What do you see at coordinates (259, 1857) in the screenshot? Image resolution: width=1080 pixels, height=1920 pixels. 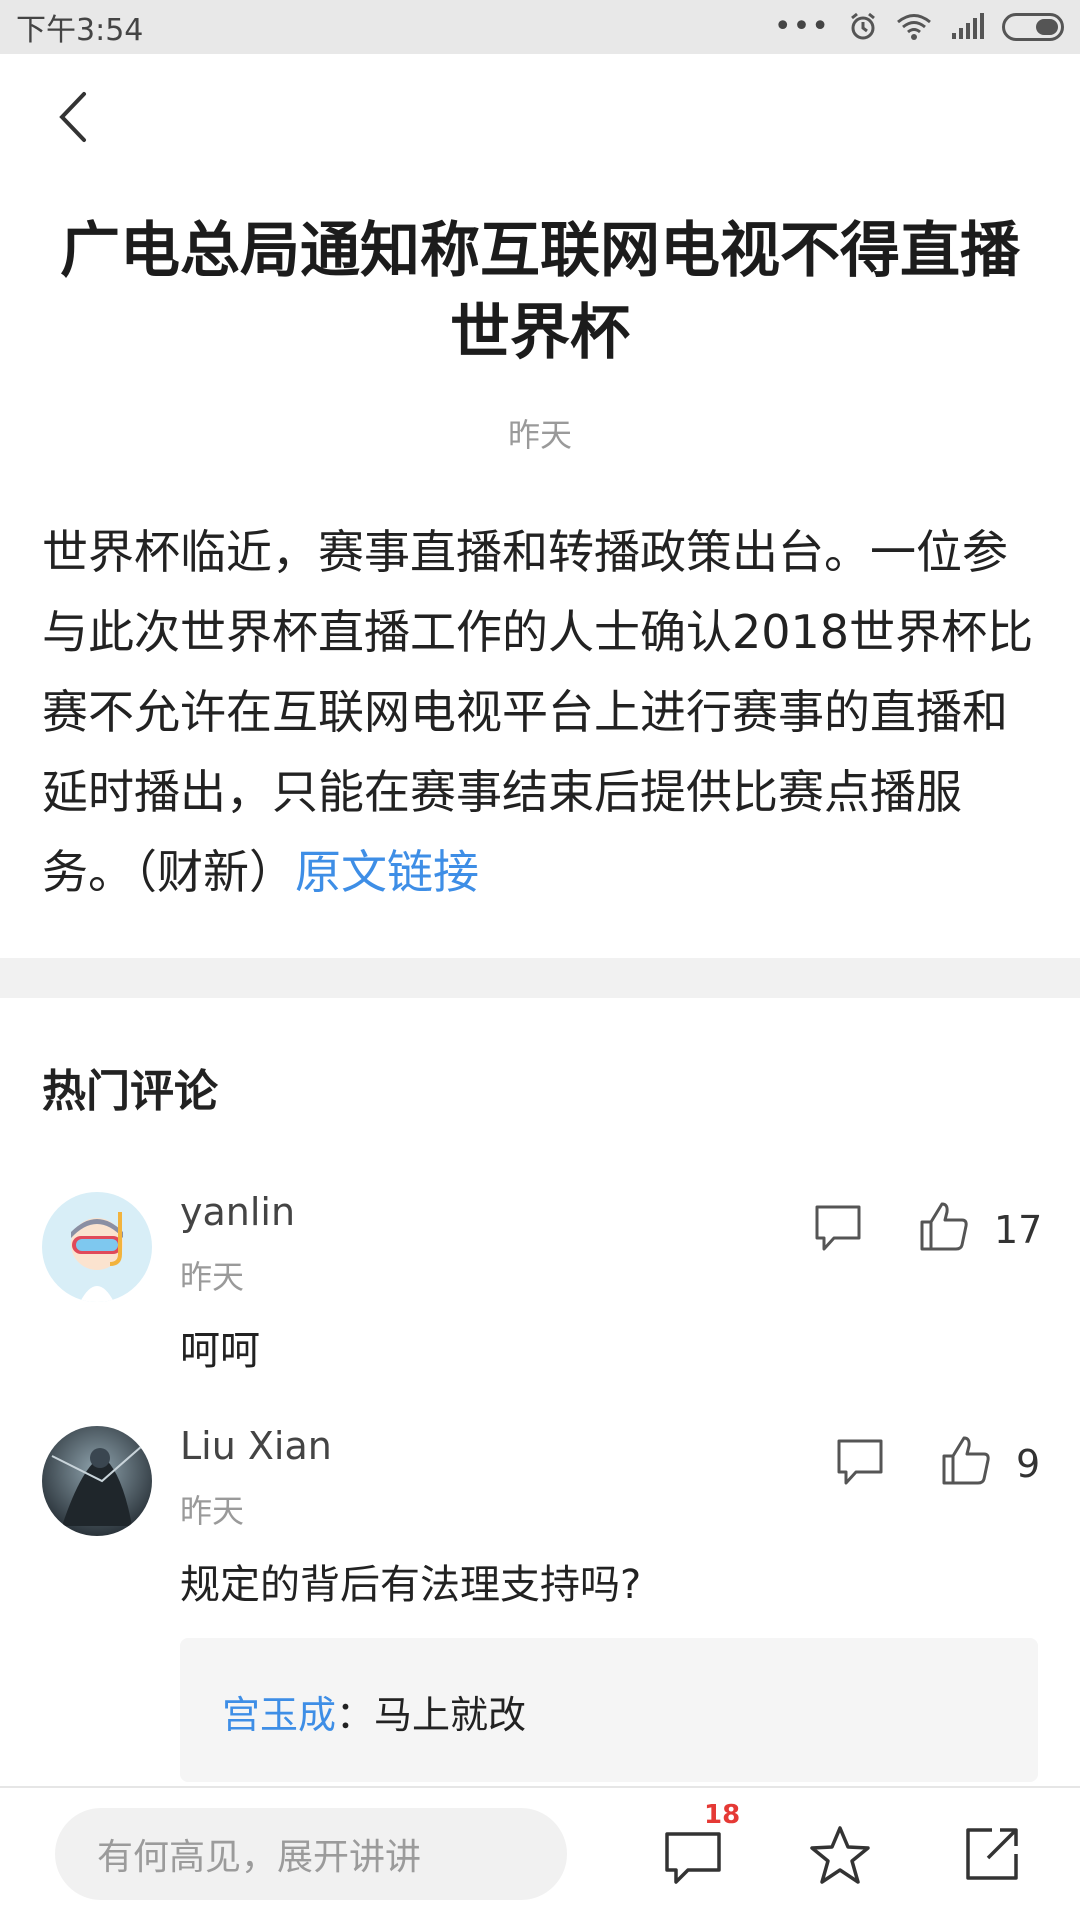 I see `comment-input-placeholder: 有何高见，展开讲讲` at bounding box center [259, 1857].